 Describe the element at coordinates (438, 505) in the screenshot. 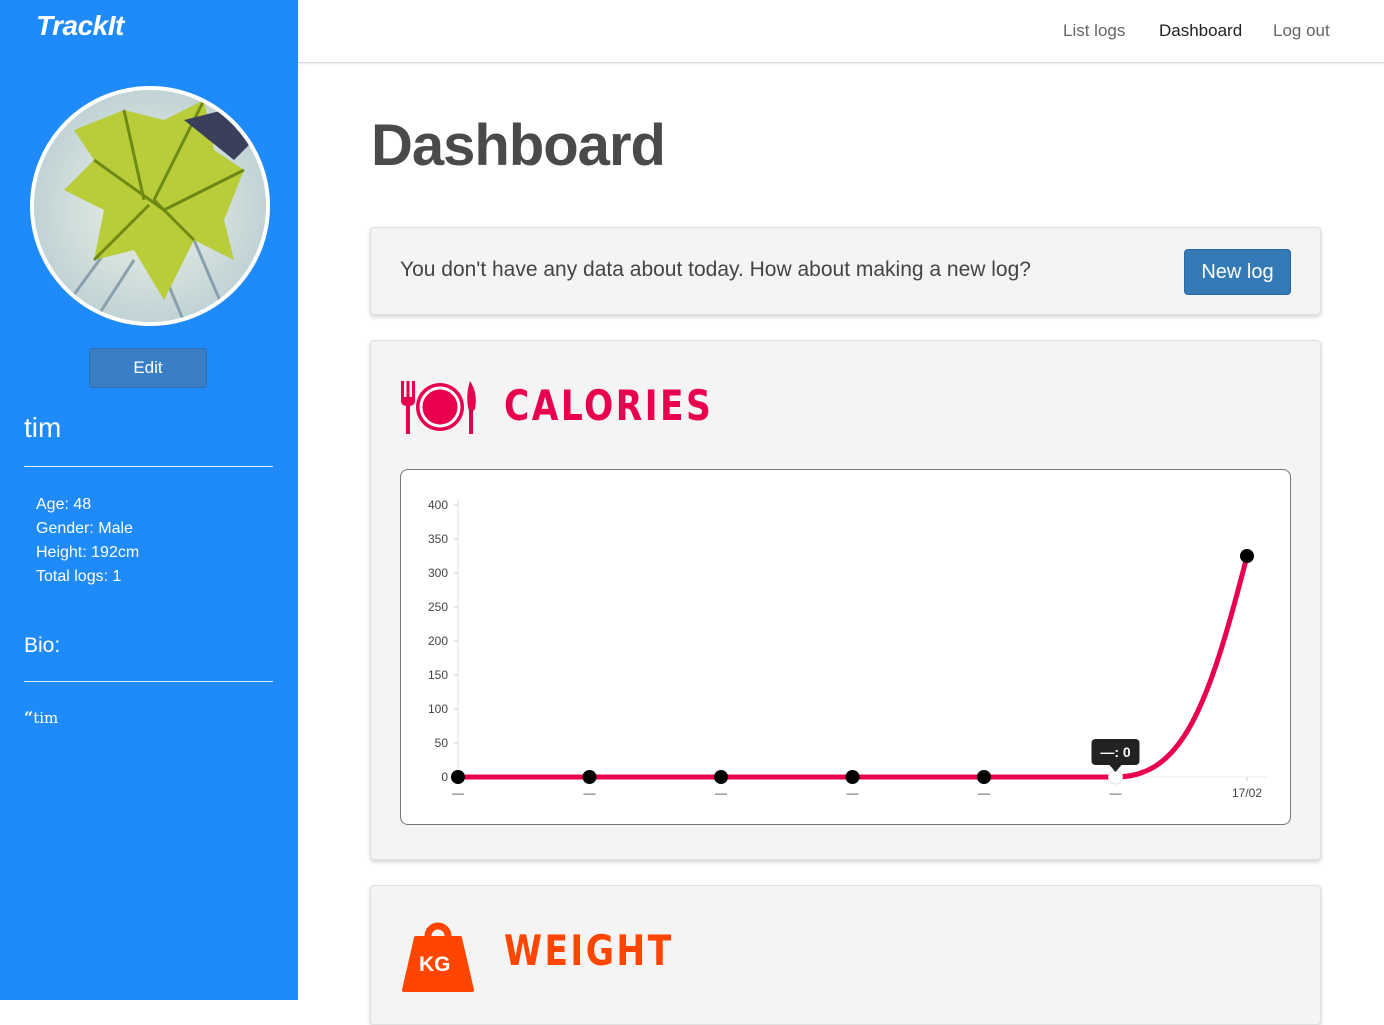

I see `y-tick-label: 400` at that location.